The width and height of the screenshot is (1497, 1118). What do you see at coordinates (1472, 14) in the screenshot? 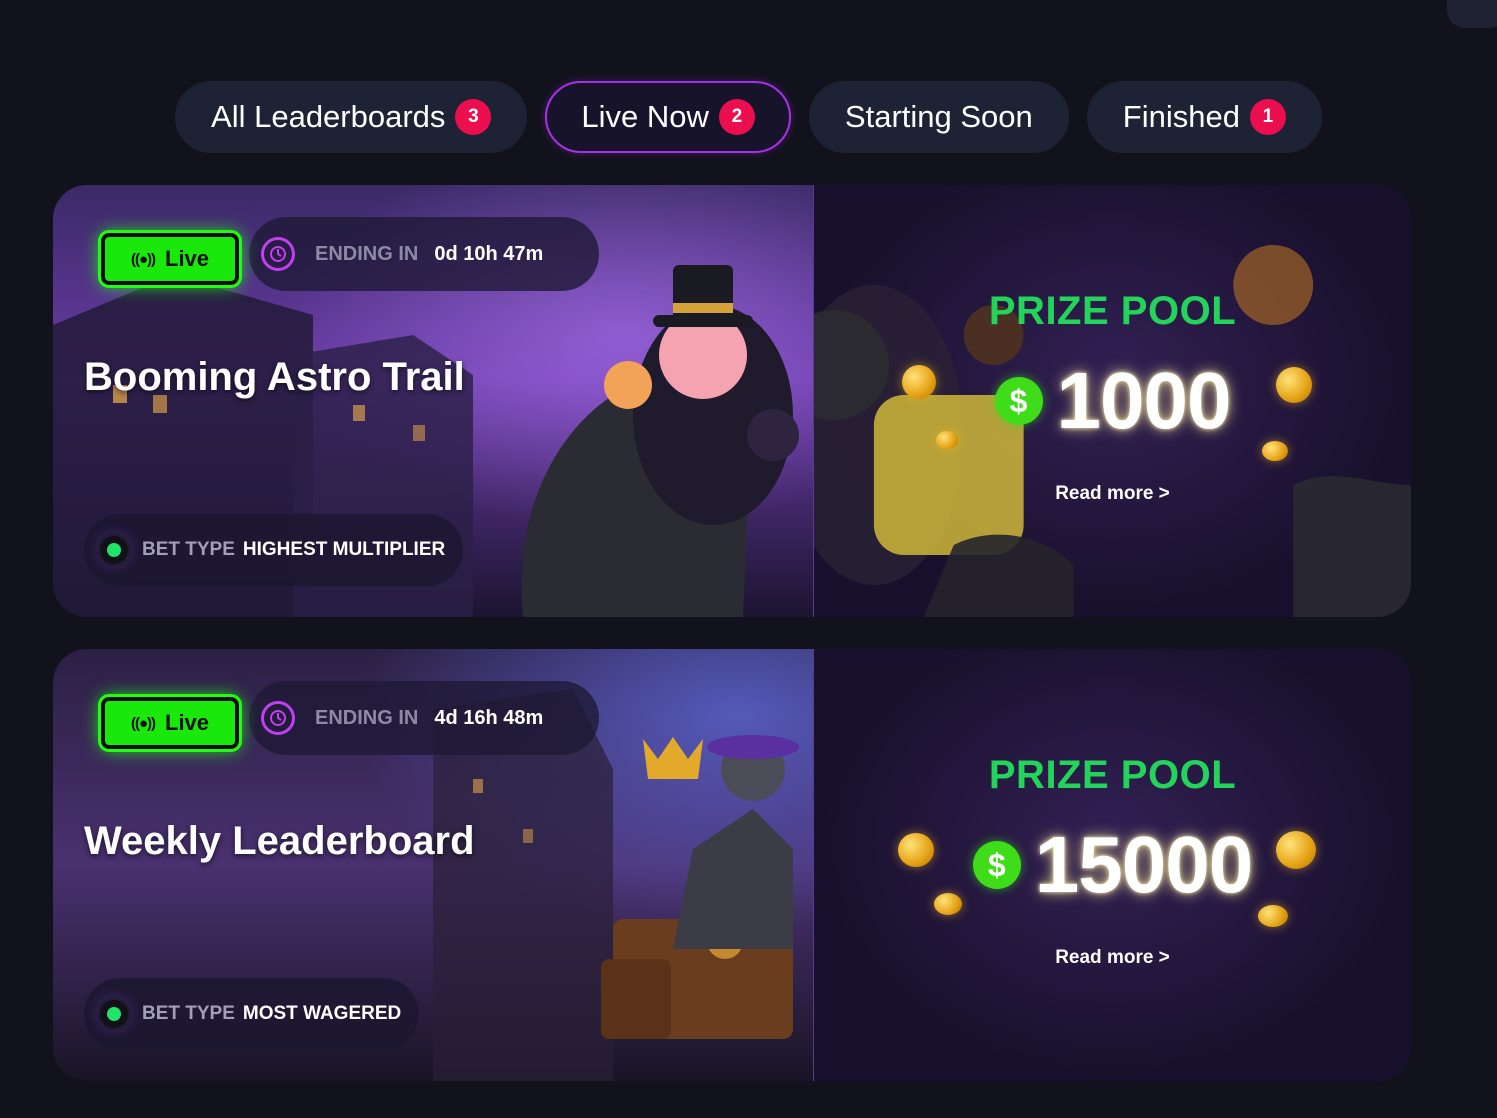
I see `corner-menu-button` at bounding box center [1472, 14].